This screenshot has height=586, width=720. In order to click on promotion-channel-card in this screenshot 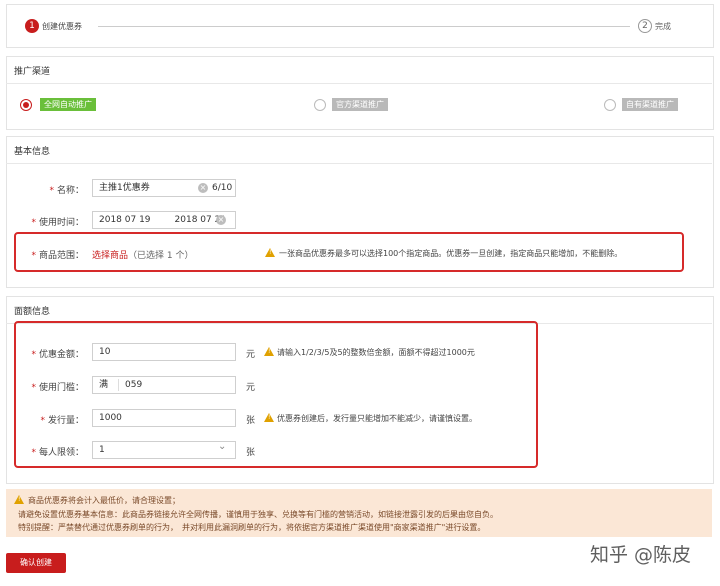, I will do `click(360, 93)`.